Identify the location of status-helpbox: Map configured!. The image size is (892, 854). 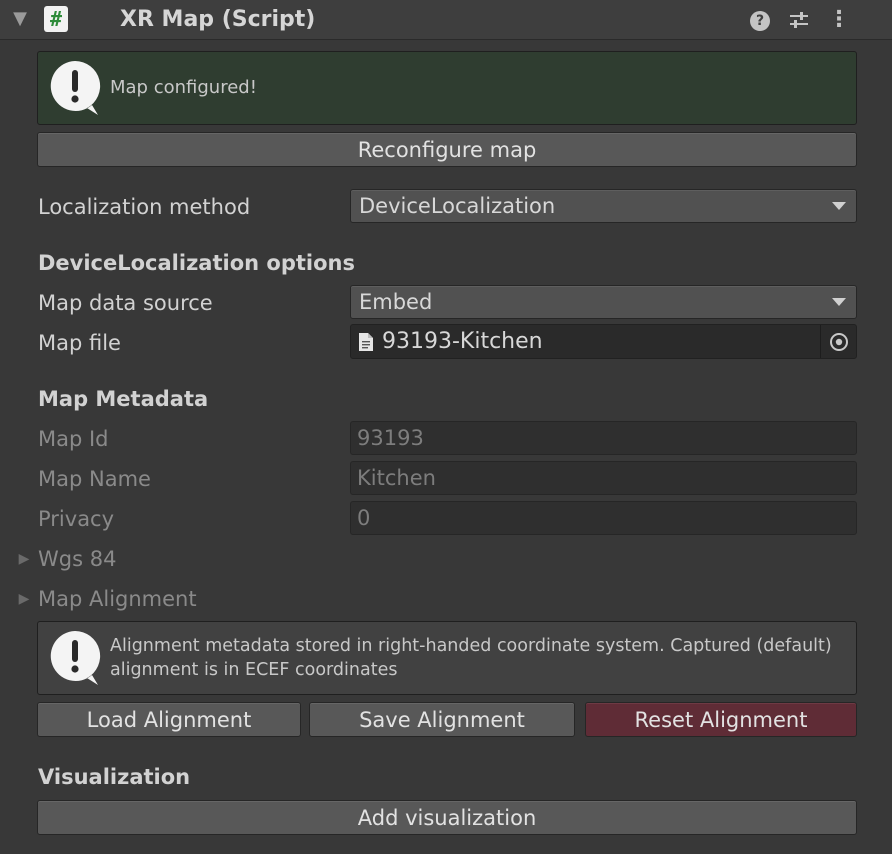
(447, 88).